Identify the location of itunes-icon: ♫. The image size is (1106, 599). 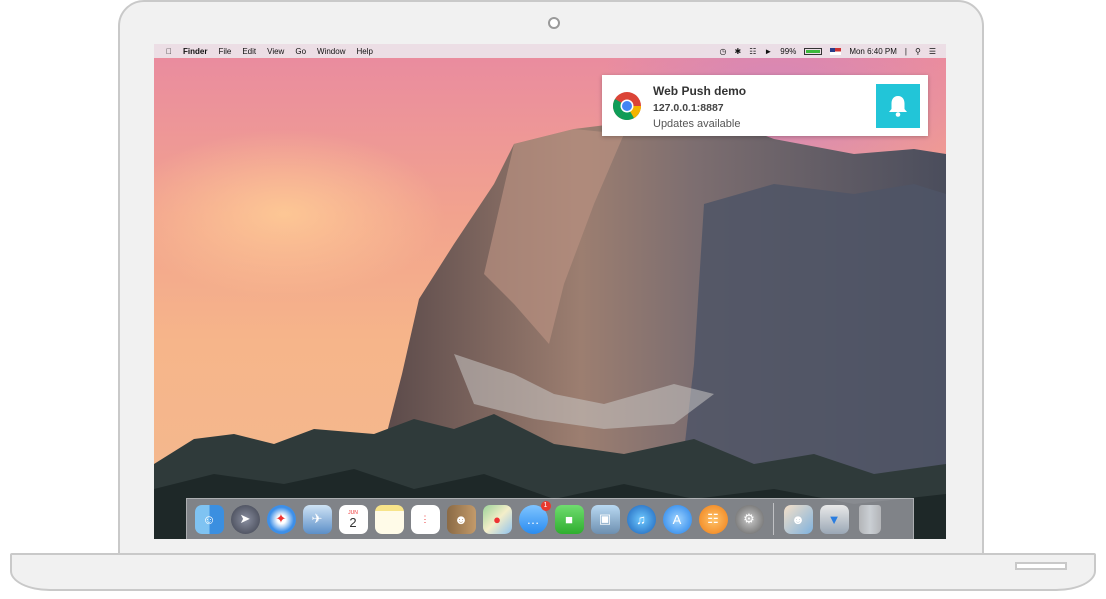
(641, 519).